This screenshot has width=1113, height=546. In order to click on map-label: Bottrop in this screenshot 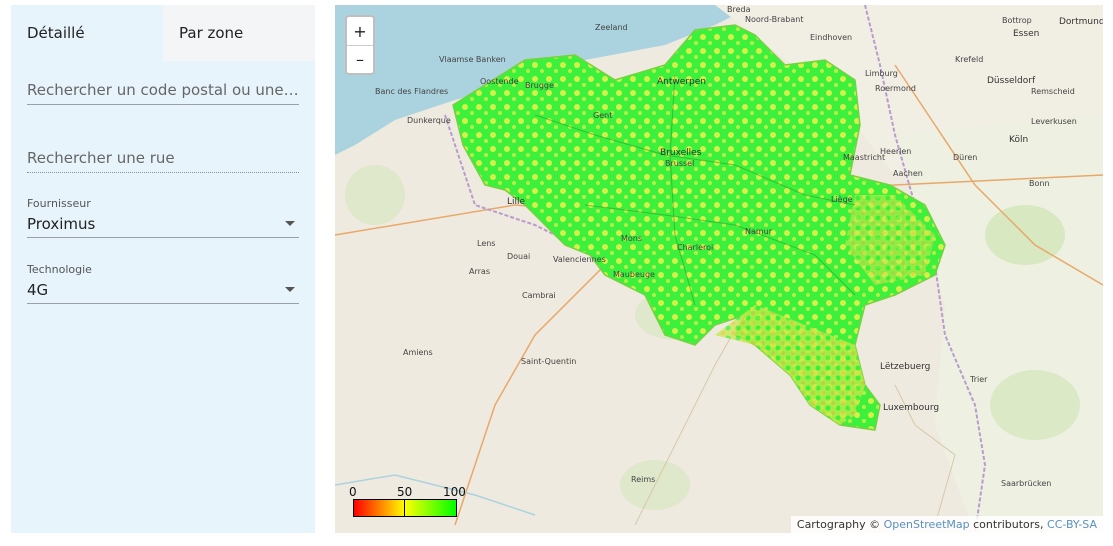, I will do `click(1017, 20)`.